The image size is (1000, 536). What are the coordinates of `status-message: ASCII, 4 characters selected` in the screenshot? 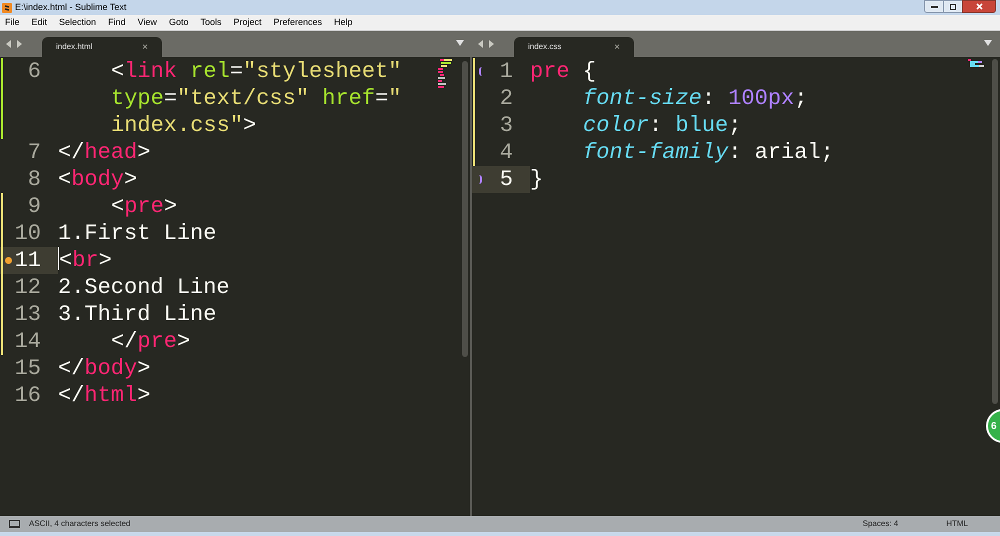 It's located at (79, 524).